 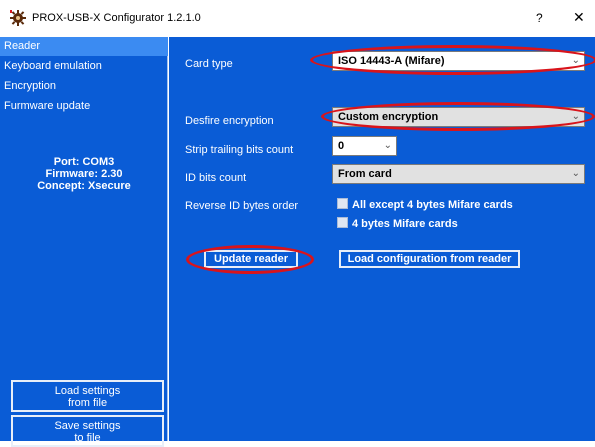 I want to click on desfire-encryption-select: Custom encryption ⌄, so click(x=458, y=117).